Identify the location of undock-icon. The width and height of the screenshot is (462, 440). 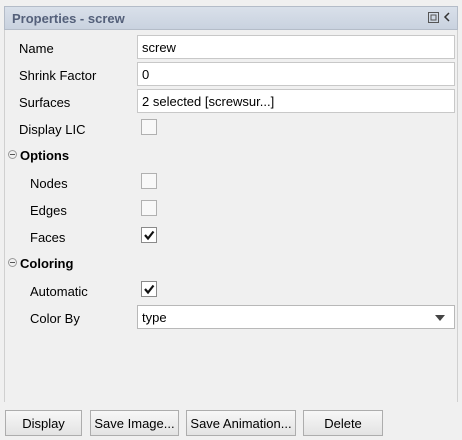
(433, 17).